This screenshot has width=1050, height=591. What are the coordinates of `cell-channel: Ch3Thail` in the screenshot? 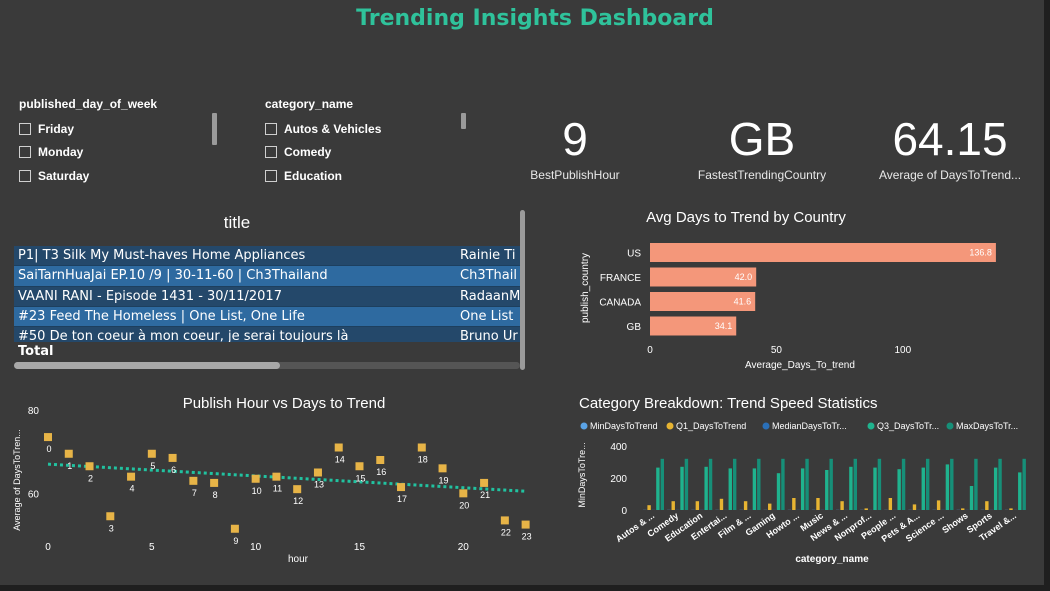 It's located at (488, 276).